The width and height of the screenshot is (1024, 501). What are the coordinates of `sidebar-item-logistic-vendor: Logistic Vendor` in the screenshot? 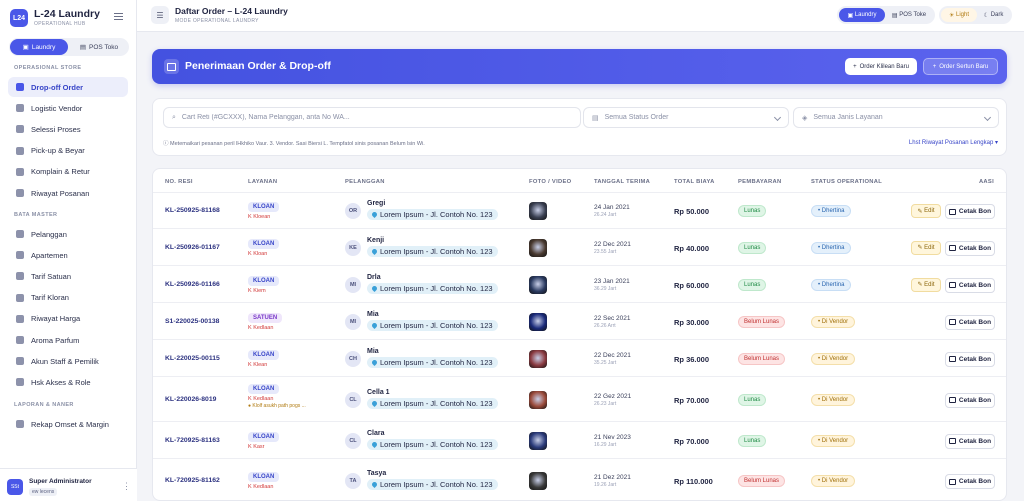 It's located at (68, 108).